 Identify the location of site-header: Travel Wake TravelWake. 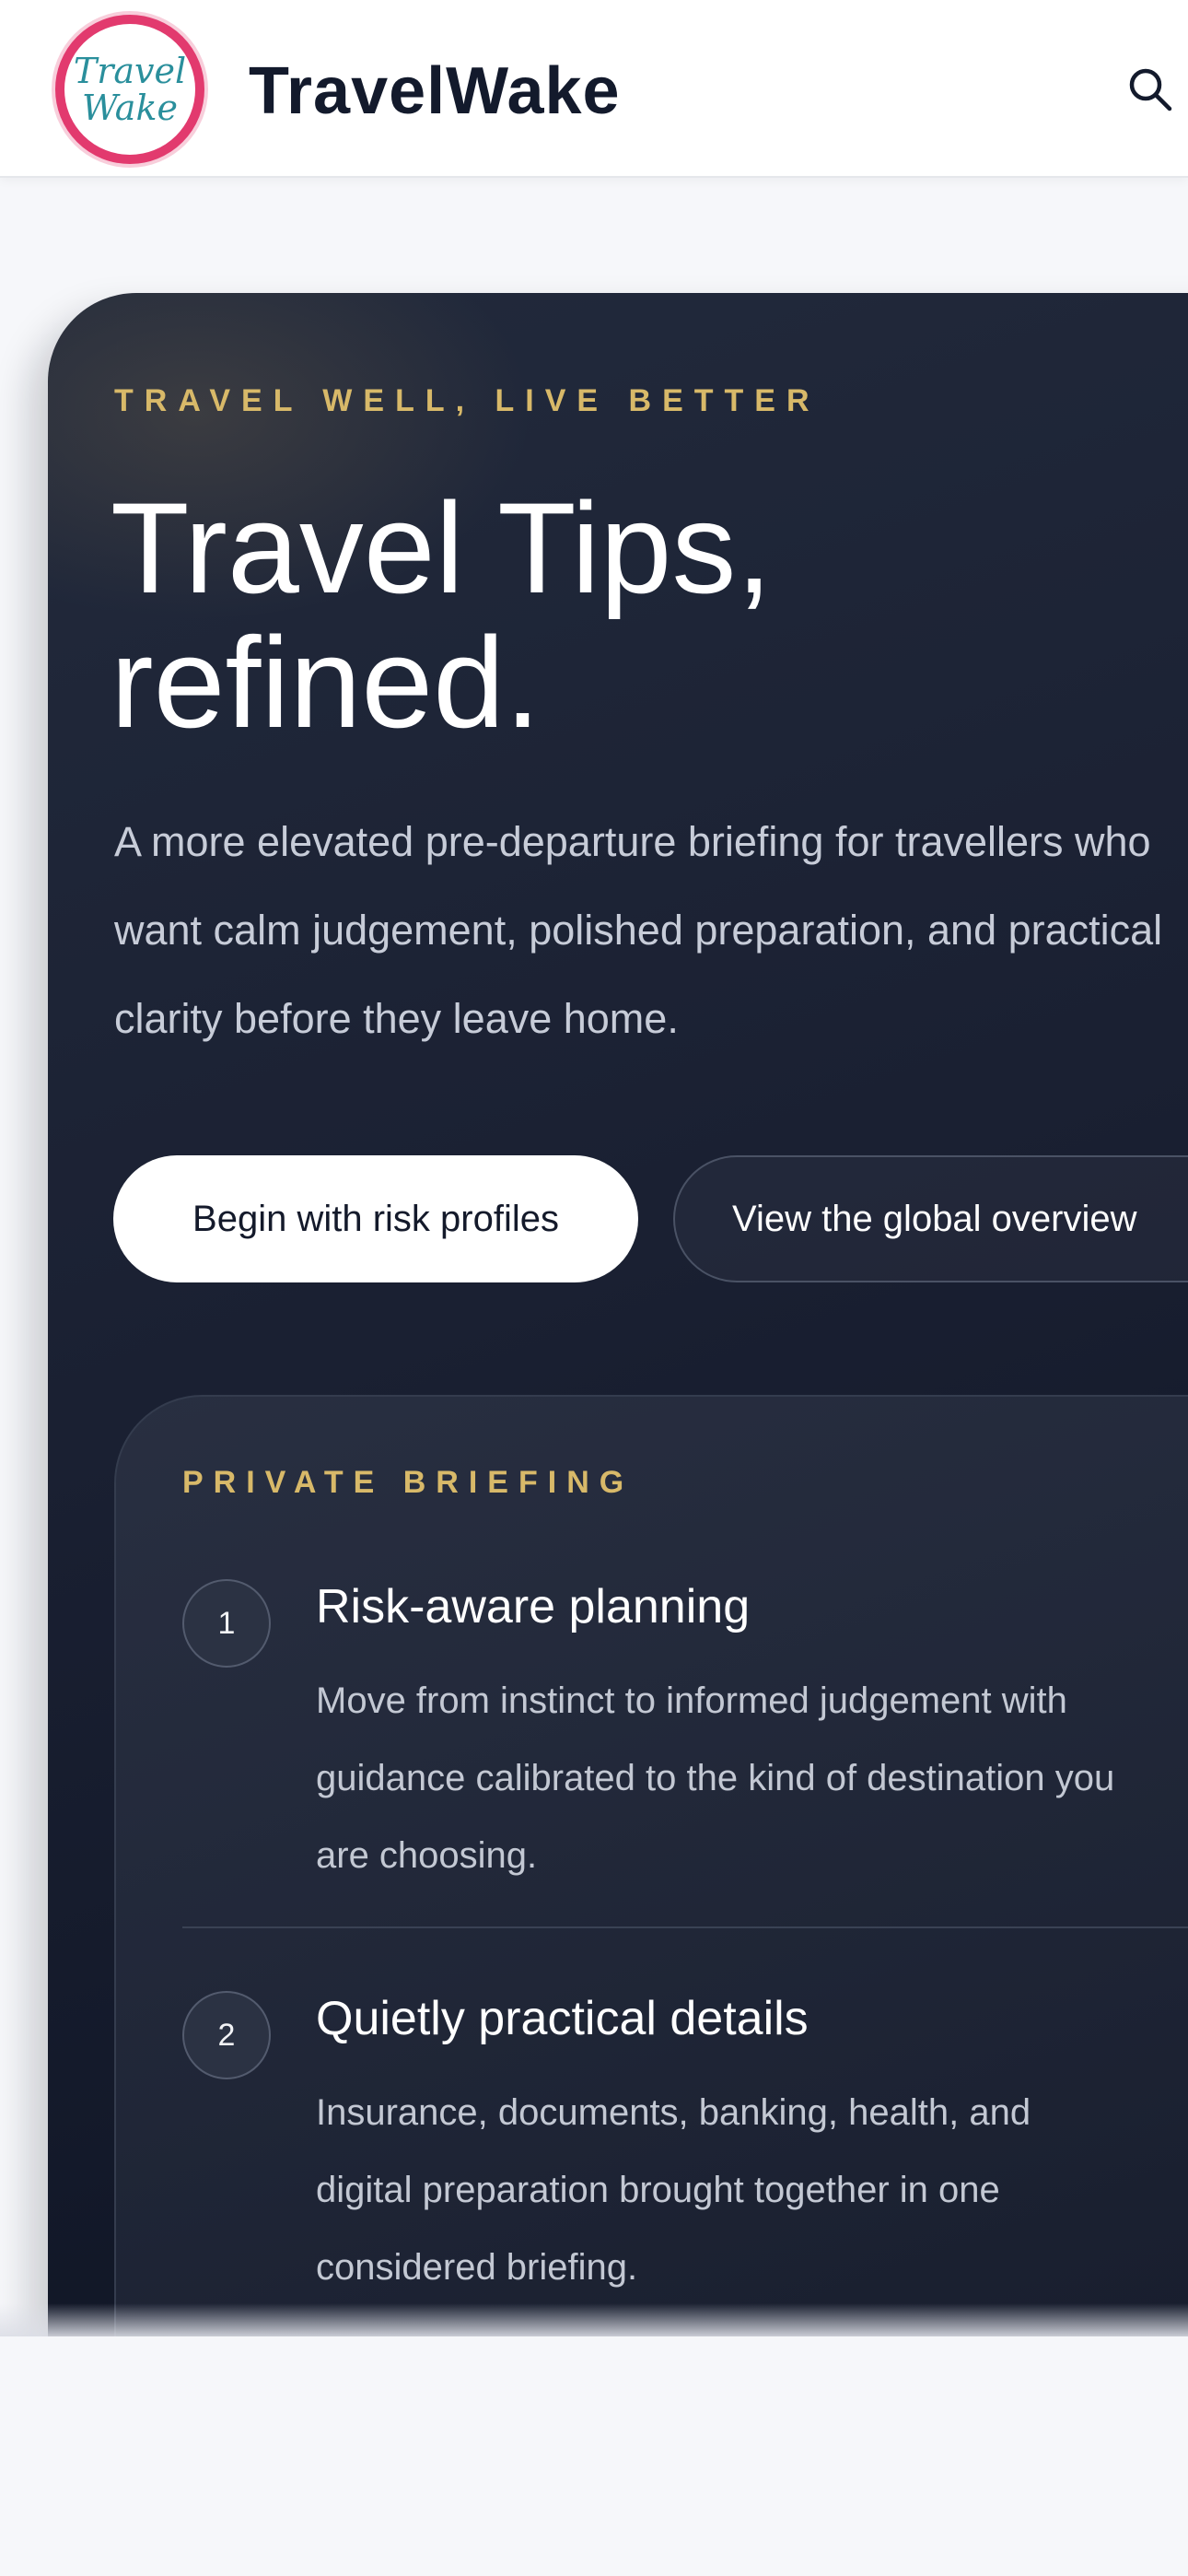
(594, 89).